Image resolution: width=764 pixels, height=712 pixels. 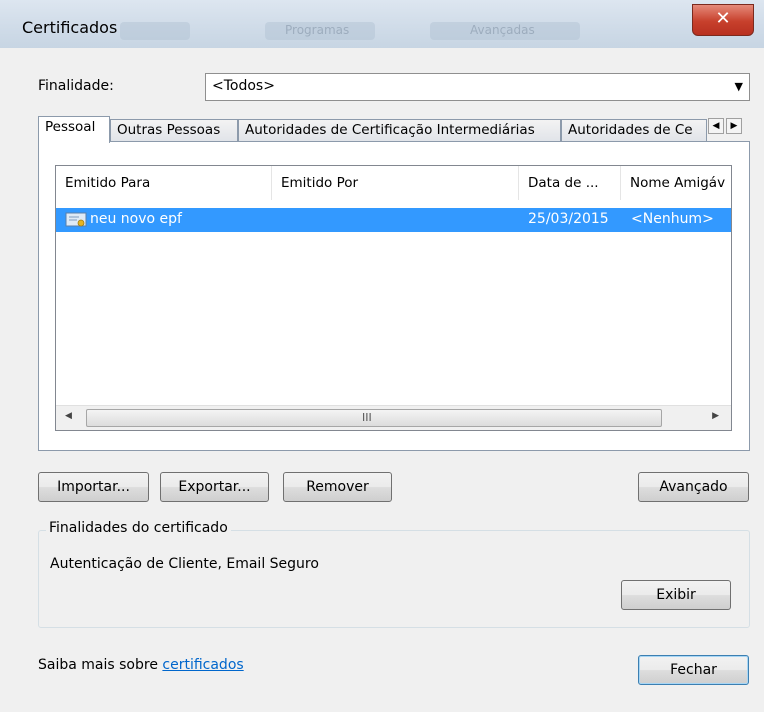 What do you see at coordinates (374, 418) in the screenshot?
I see `scrollbar-thumb: III` at bounding box center [374, 418].